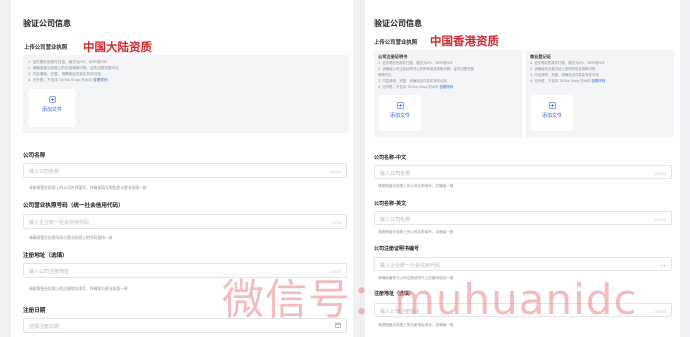 This screenshot has width=690, height=337. I want to click on company-name-chinese-input: 输入公司名称 0/100, so click(523, 172).